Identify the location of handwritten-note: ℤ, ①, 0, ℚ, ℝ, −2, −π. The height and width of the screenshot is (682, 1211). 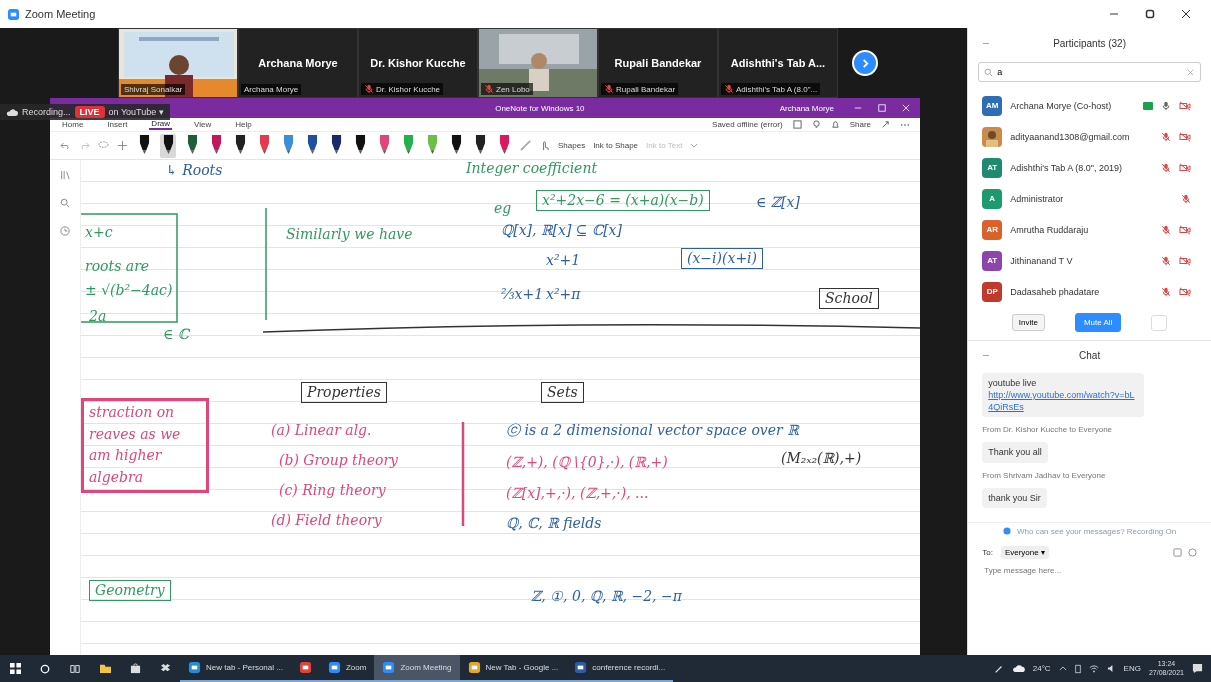
(606, 596).